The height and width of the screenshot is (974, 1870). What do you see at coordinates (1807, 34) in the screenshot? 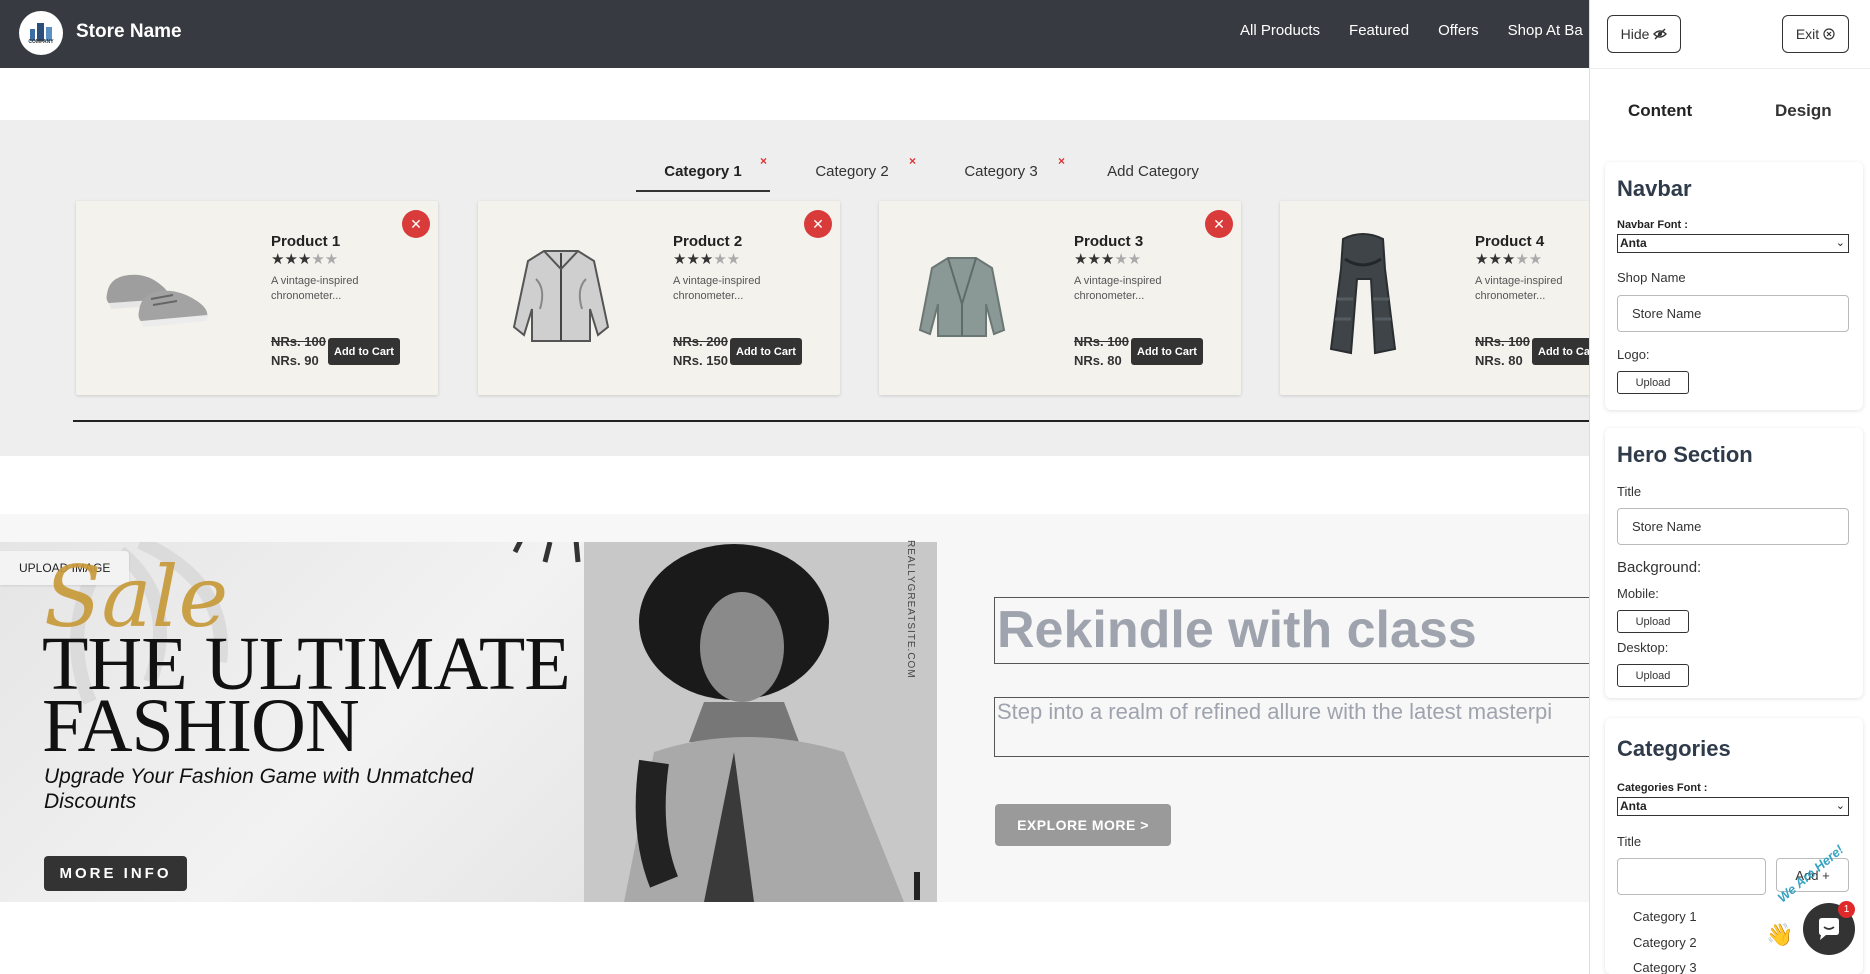
I see `exit-label: Exit` at bounding box center [1807, 34].